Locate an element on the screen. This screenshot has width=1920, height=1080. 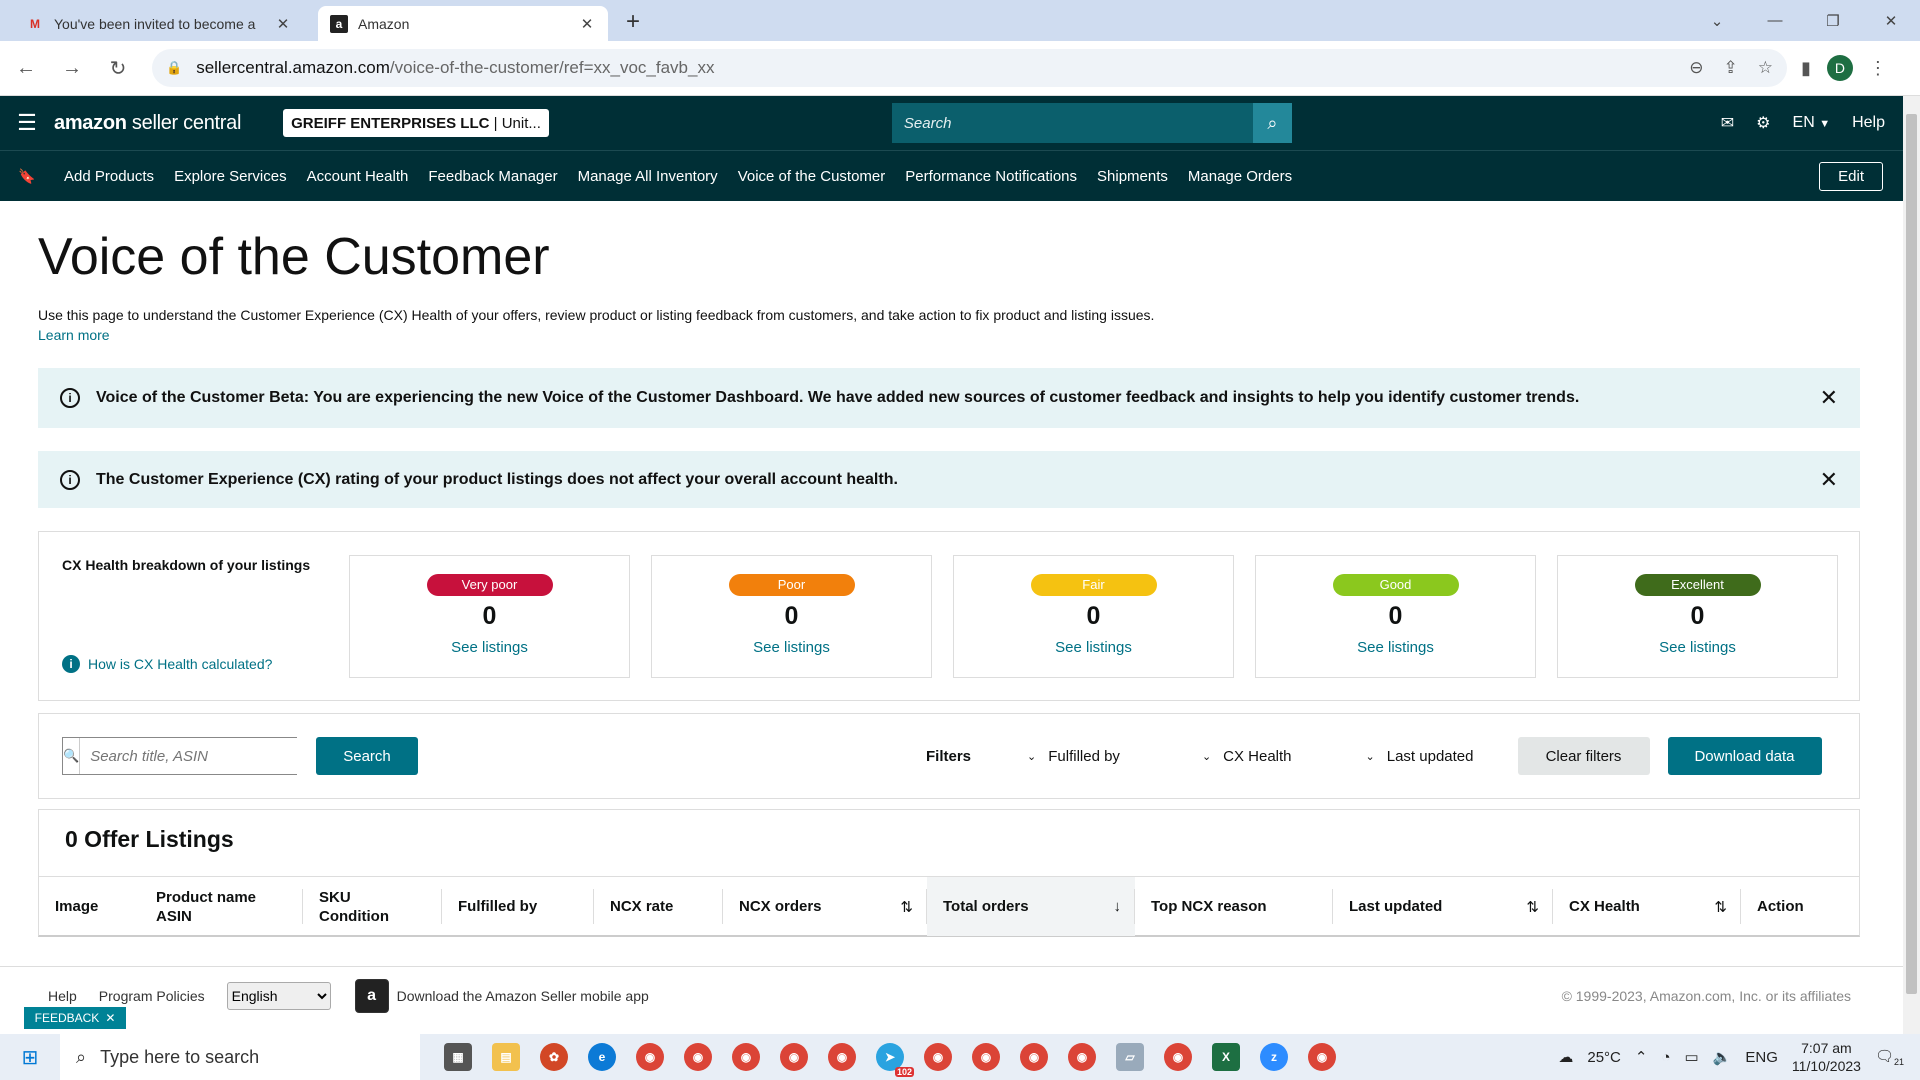
reload-icon: ↻ is located at coordinates (118, 68).